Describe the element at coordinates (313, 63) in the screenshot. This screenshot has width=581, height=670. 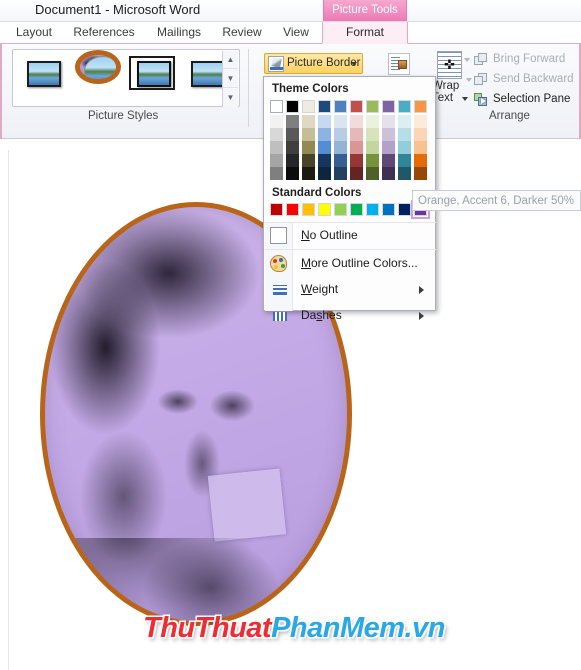
I see `picture-border-button: Picture Border` at that location.